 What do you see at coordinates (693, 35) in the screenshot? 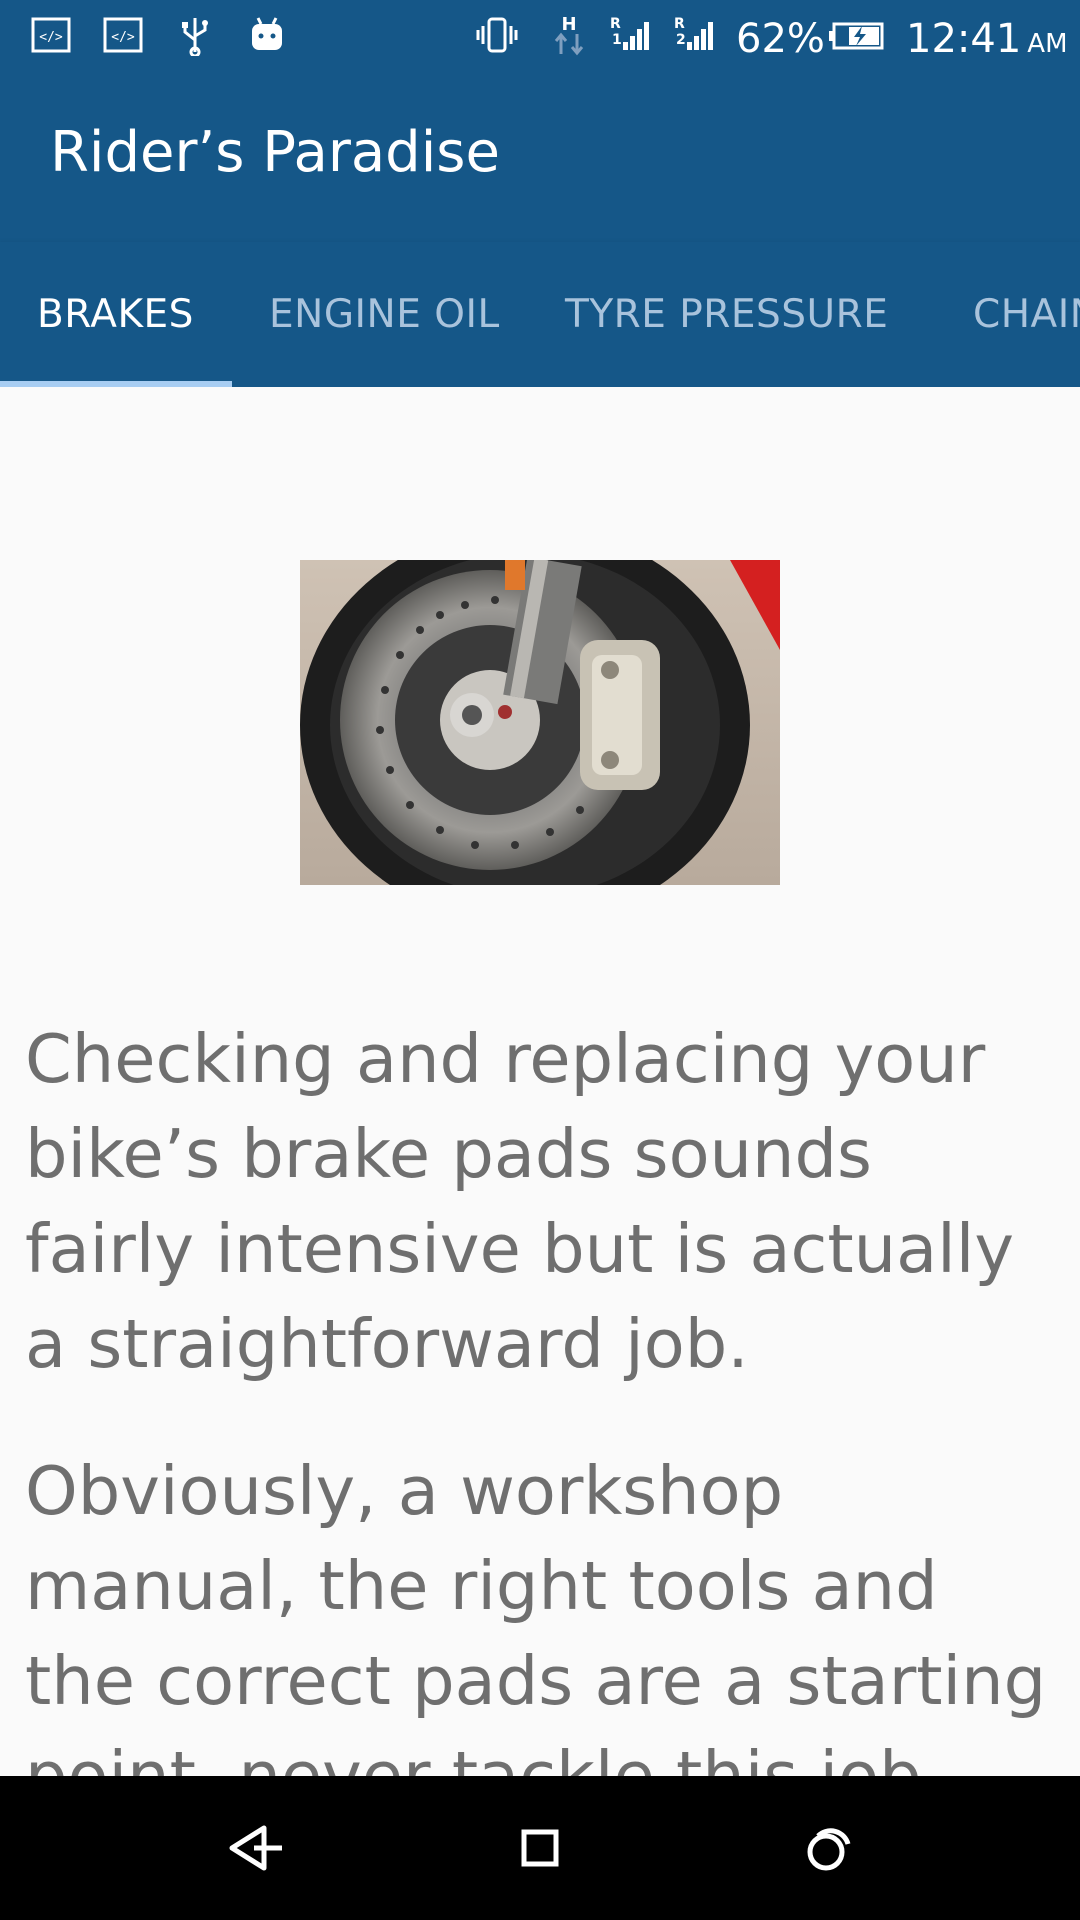
I see `signal-sim2-icon: R2` at bounding box center [693, 35].